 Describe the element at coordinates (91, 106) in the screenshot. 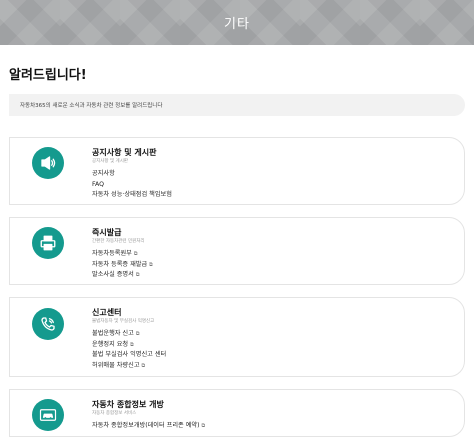

I see `notice-text: 자동차365의 새로운 소식과 자동차 관련 정보를 알려드립니다` at that location.